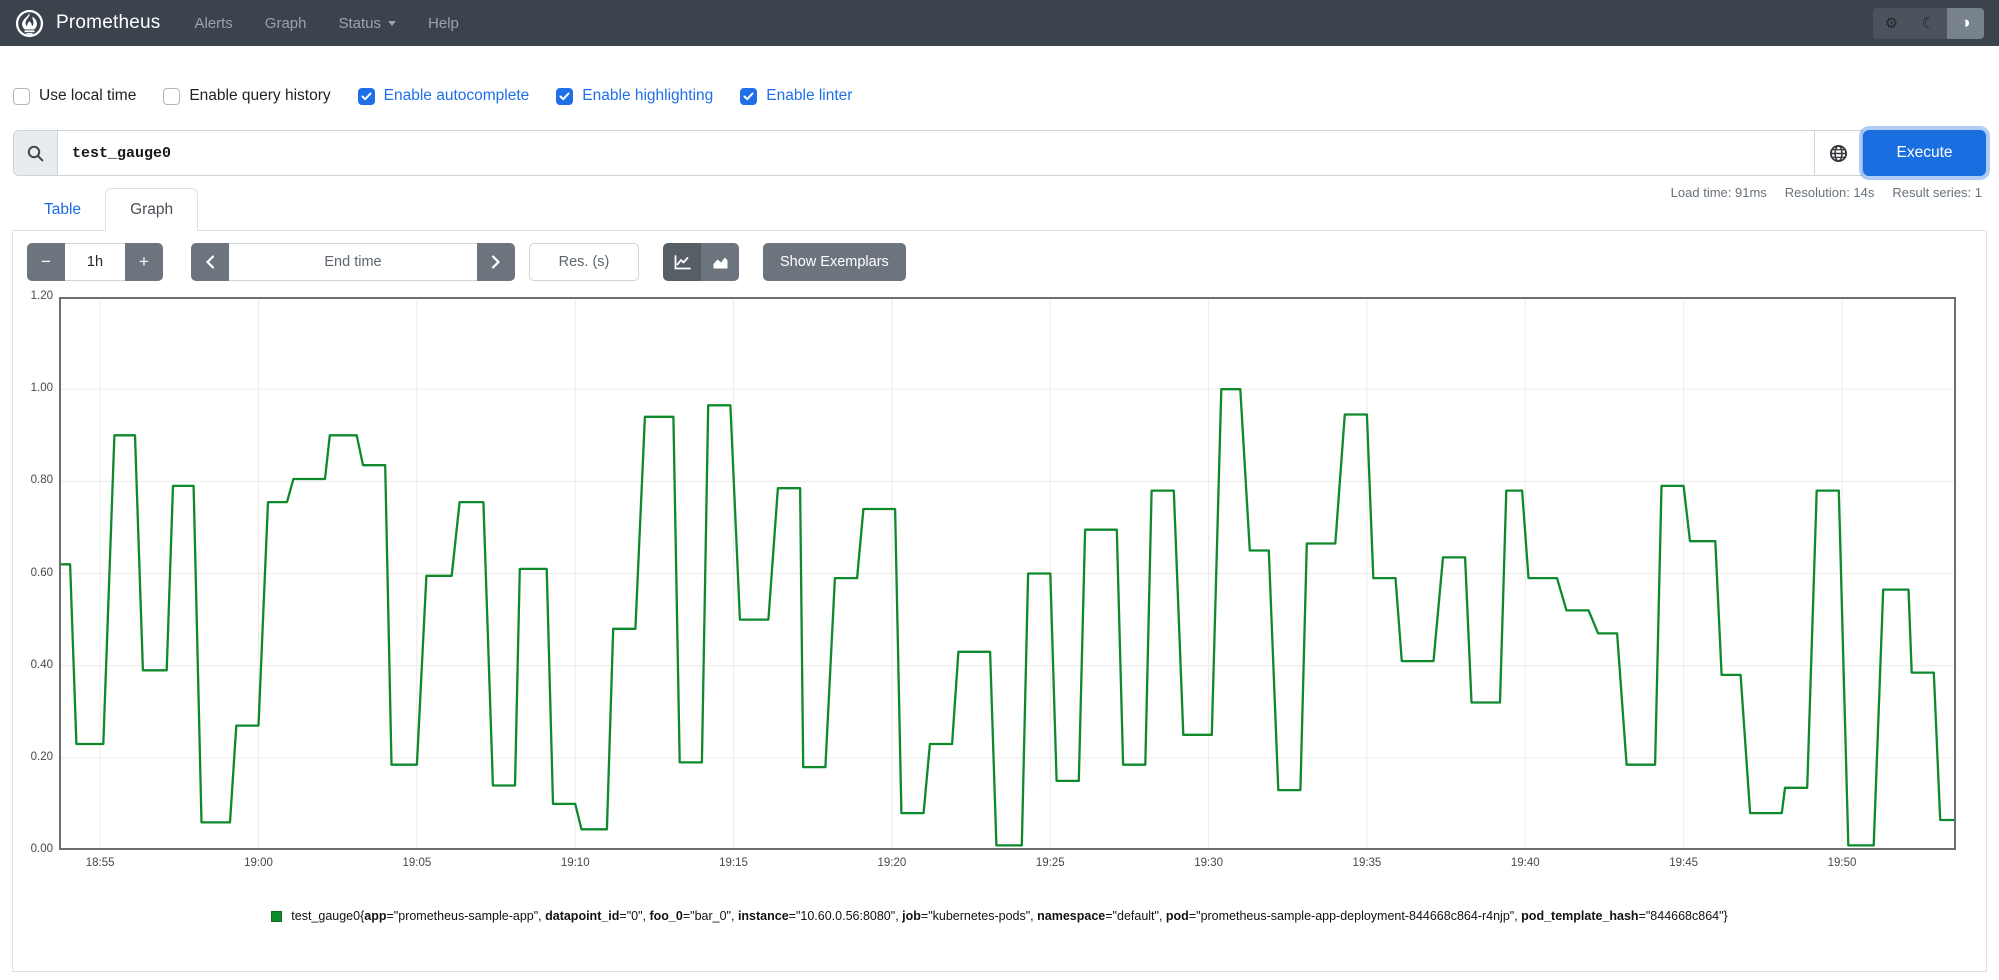 The height and width of the screenshot is (980, 1999). I want to click on option-enable-query-history: Enable query history, so click(247, 96).